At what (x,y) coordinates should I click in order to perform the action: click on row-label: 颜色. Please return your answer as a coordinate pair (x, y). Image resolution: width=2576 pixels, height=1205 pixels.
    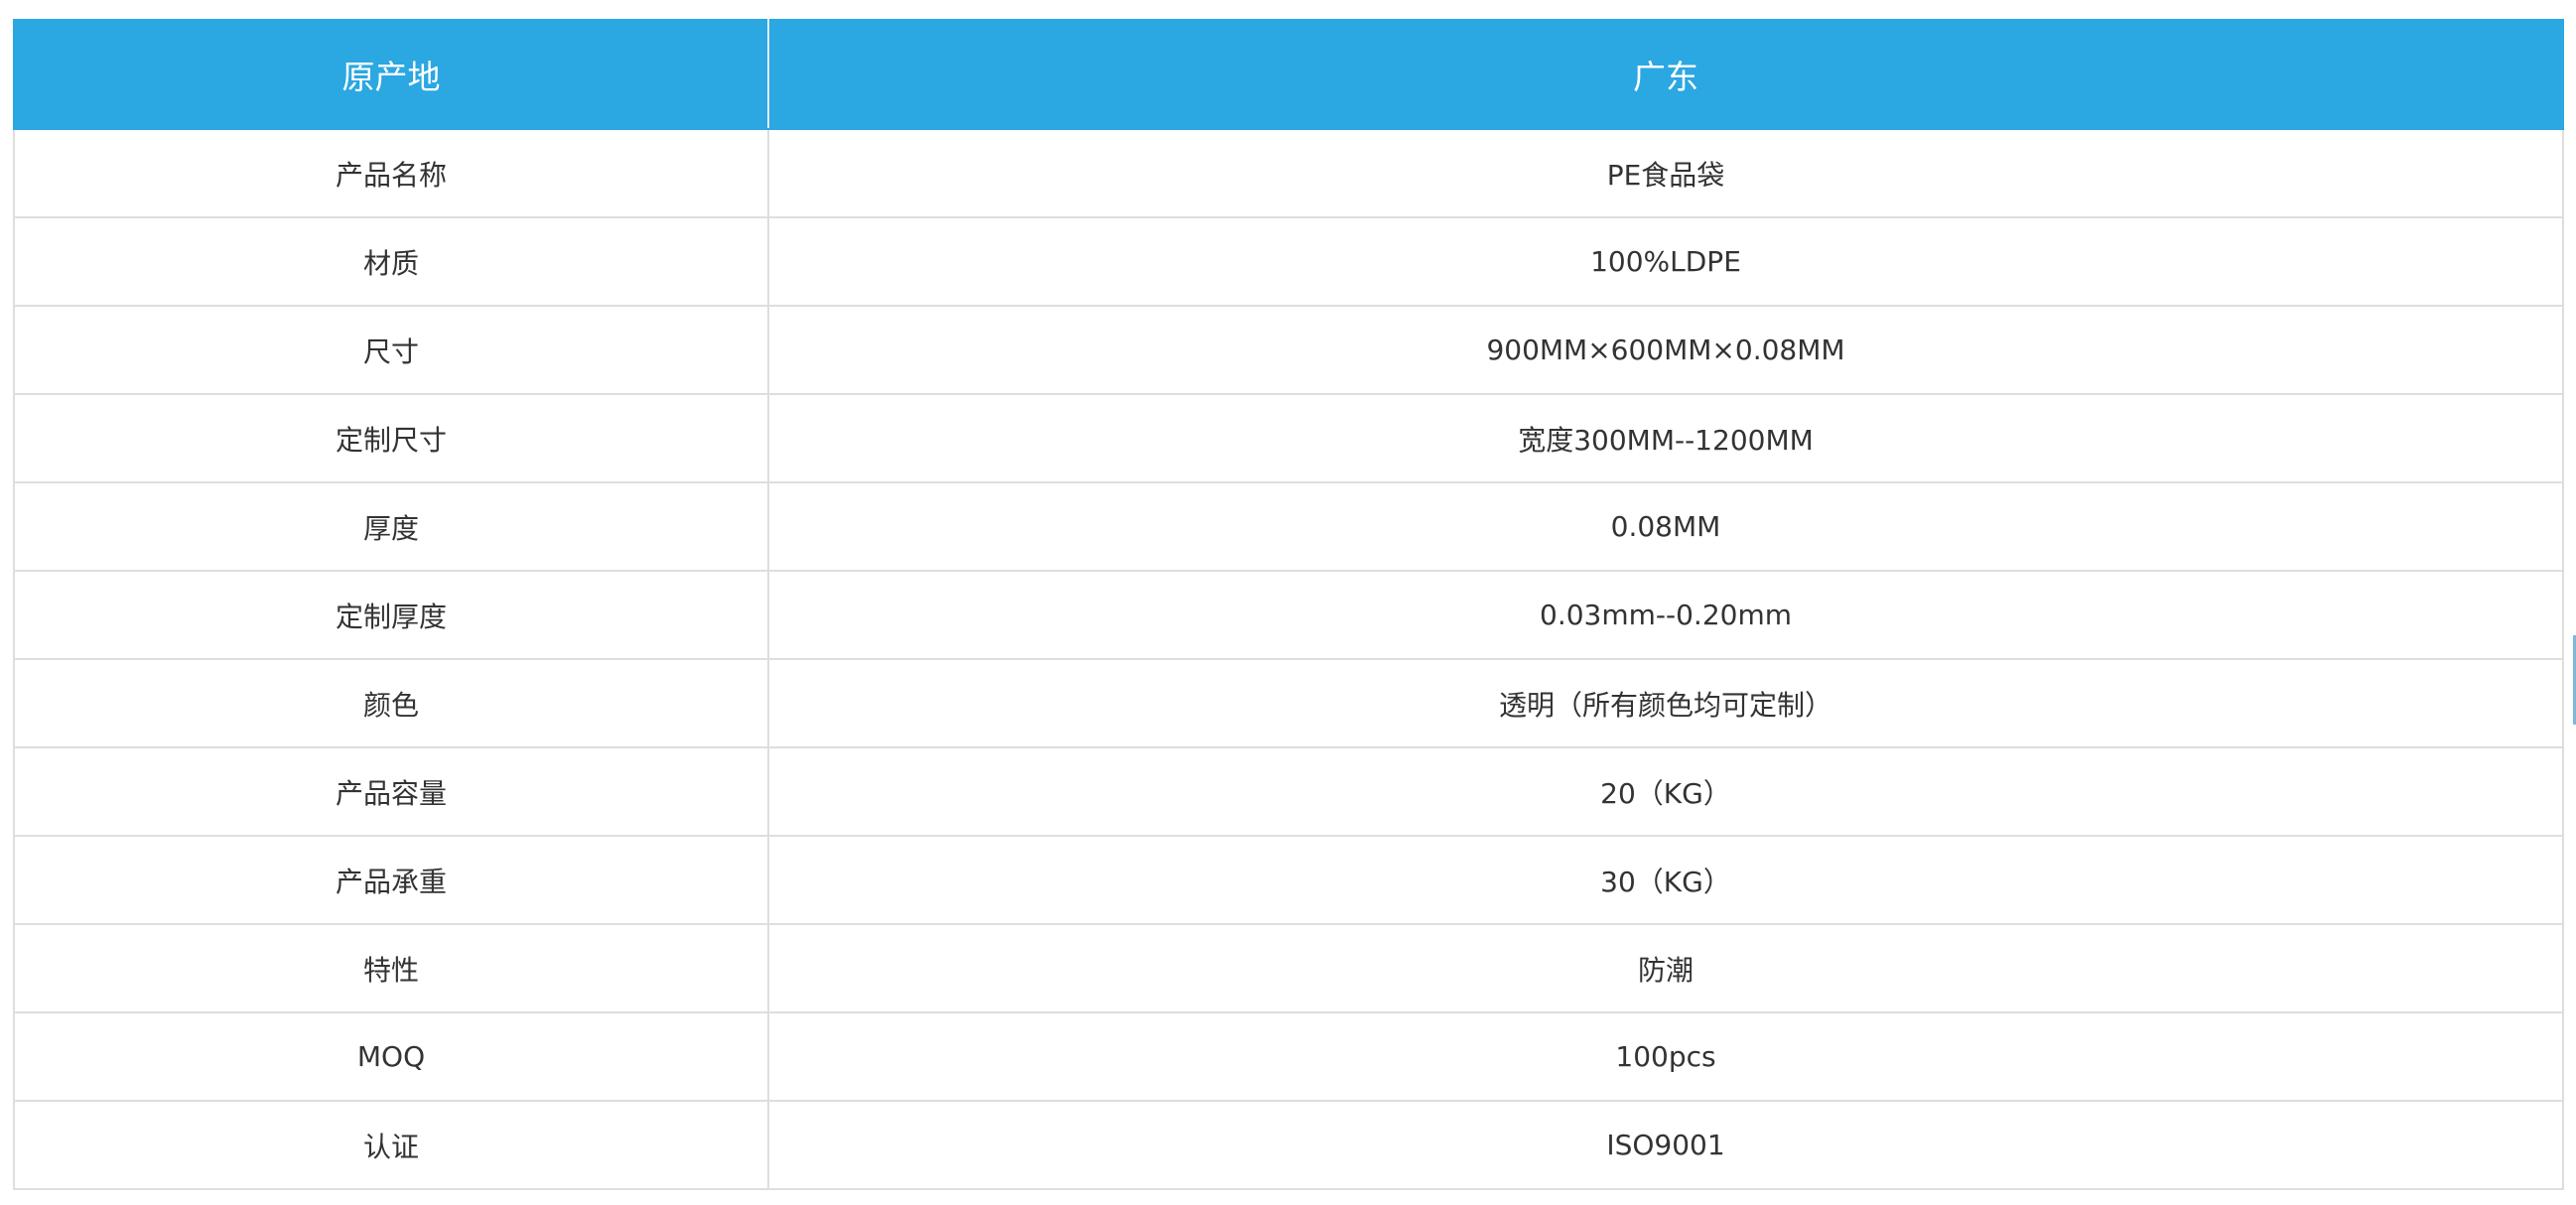
    Looking at the image, I should click on (391, 703).